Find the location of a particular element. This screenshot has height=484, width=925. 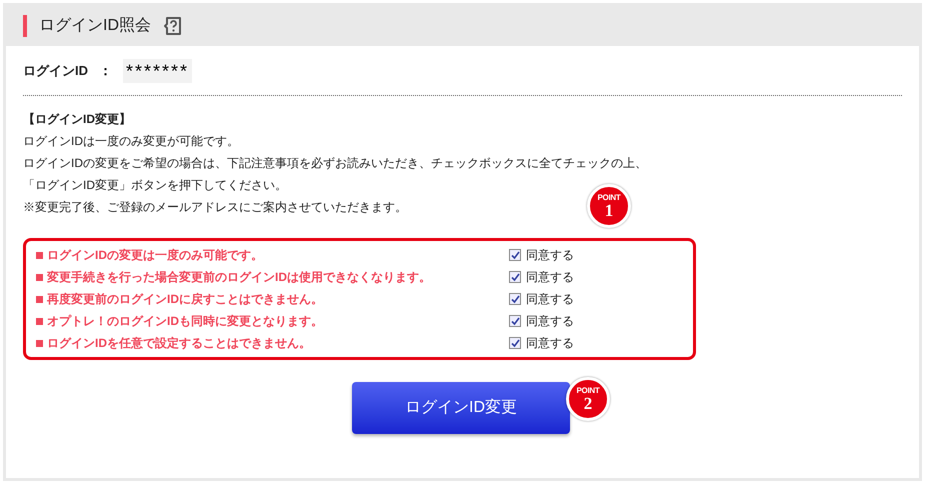

agreement-text: 変更手続きを行った場合変更前のログインIDは使用できなくなります。 is located at coordinates (239, 277).